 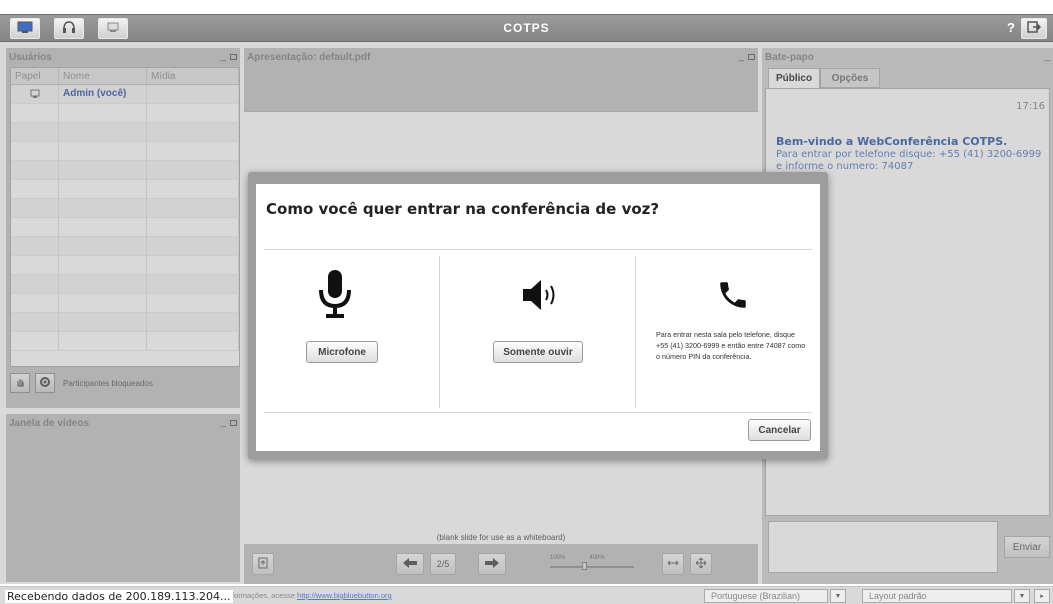 I want to click on speaker-icon, so click(x=543, y=296).